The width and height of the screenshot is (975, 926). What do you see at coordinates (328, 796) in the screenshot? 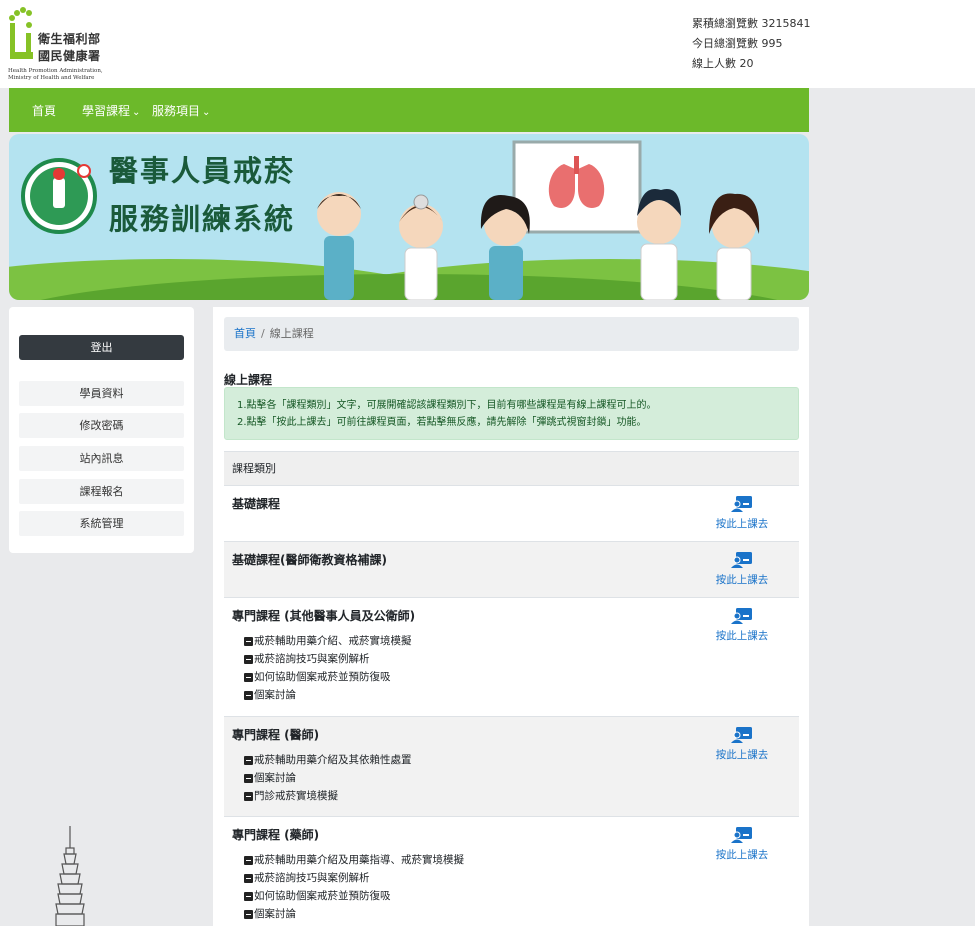
I see `sub-course-item: 門診戒菸實境模擬` at bounding box center [328, 796].